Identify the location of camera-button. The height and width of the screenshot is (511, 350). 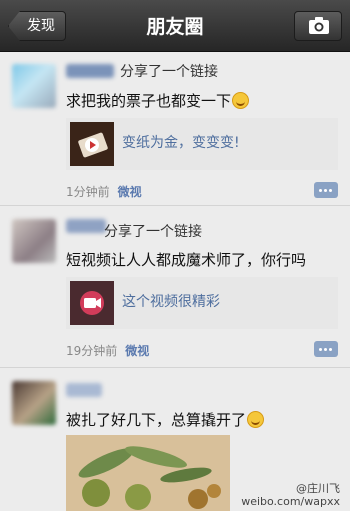
(318, 26).